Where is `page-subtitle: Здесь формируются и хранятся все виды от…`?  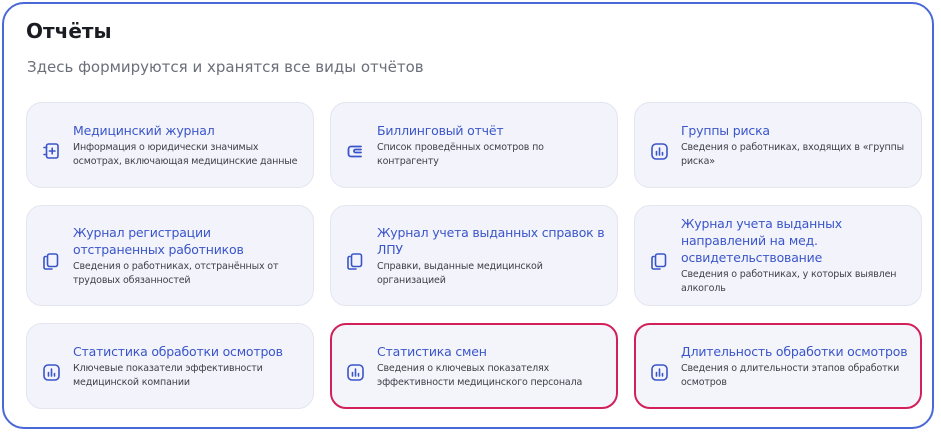
page-subtitle: Здесь формируются и хранятся все виды от… is located at coordinates (225, 67).